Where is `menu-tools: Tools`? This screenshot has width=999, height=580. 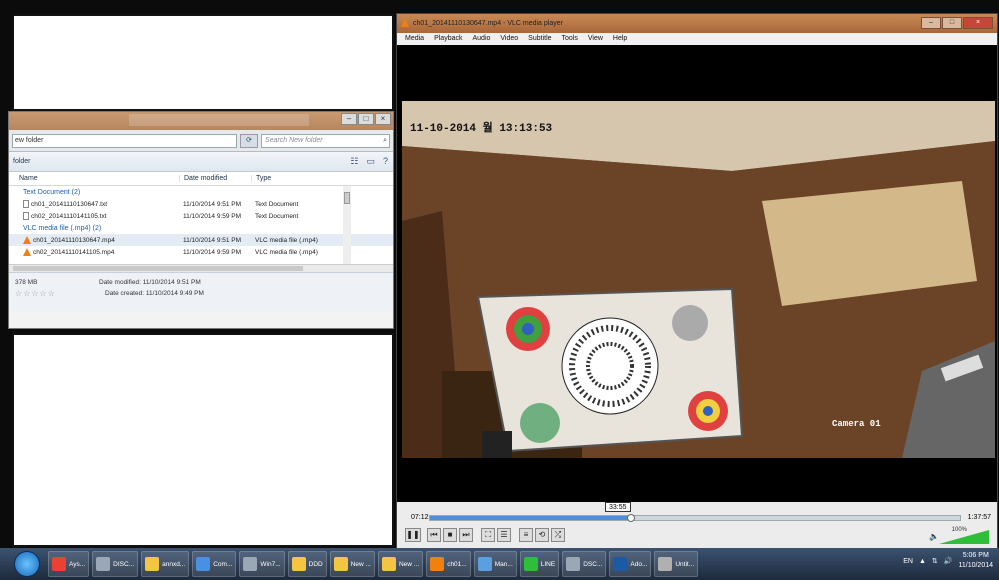
menu-tools: Tools is located at coordinates (570, 39).